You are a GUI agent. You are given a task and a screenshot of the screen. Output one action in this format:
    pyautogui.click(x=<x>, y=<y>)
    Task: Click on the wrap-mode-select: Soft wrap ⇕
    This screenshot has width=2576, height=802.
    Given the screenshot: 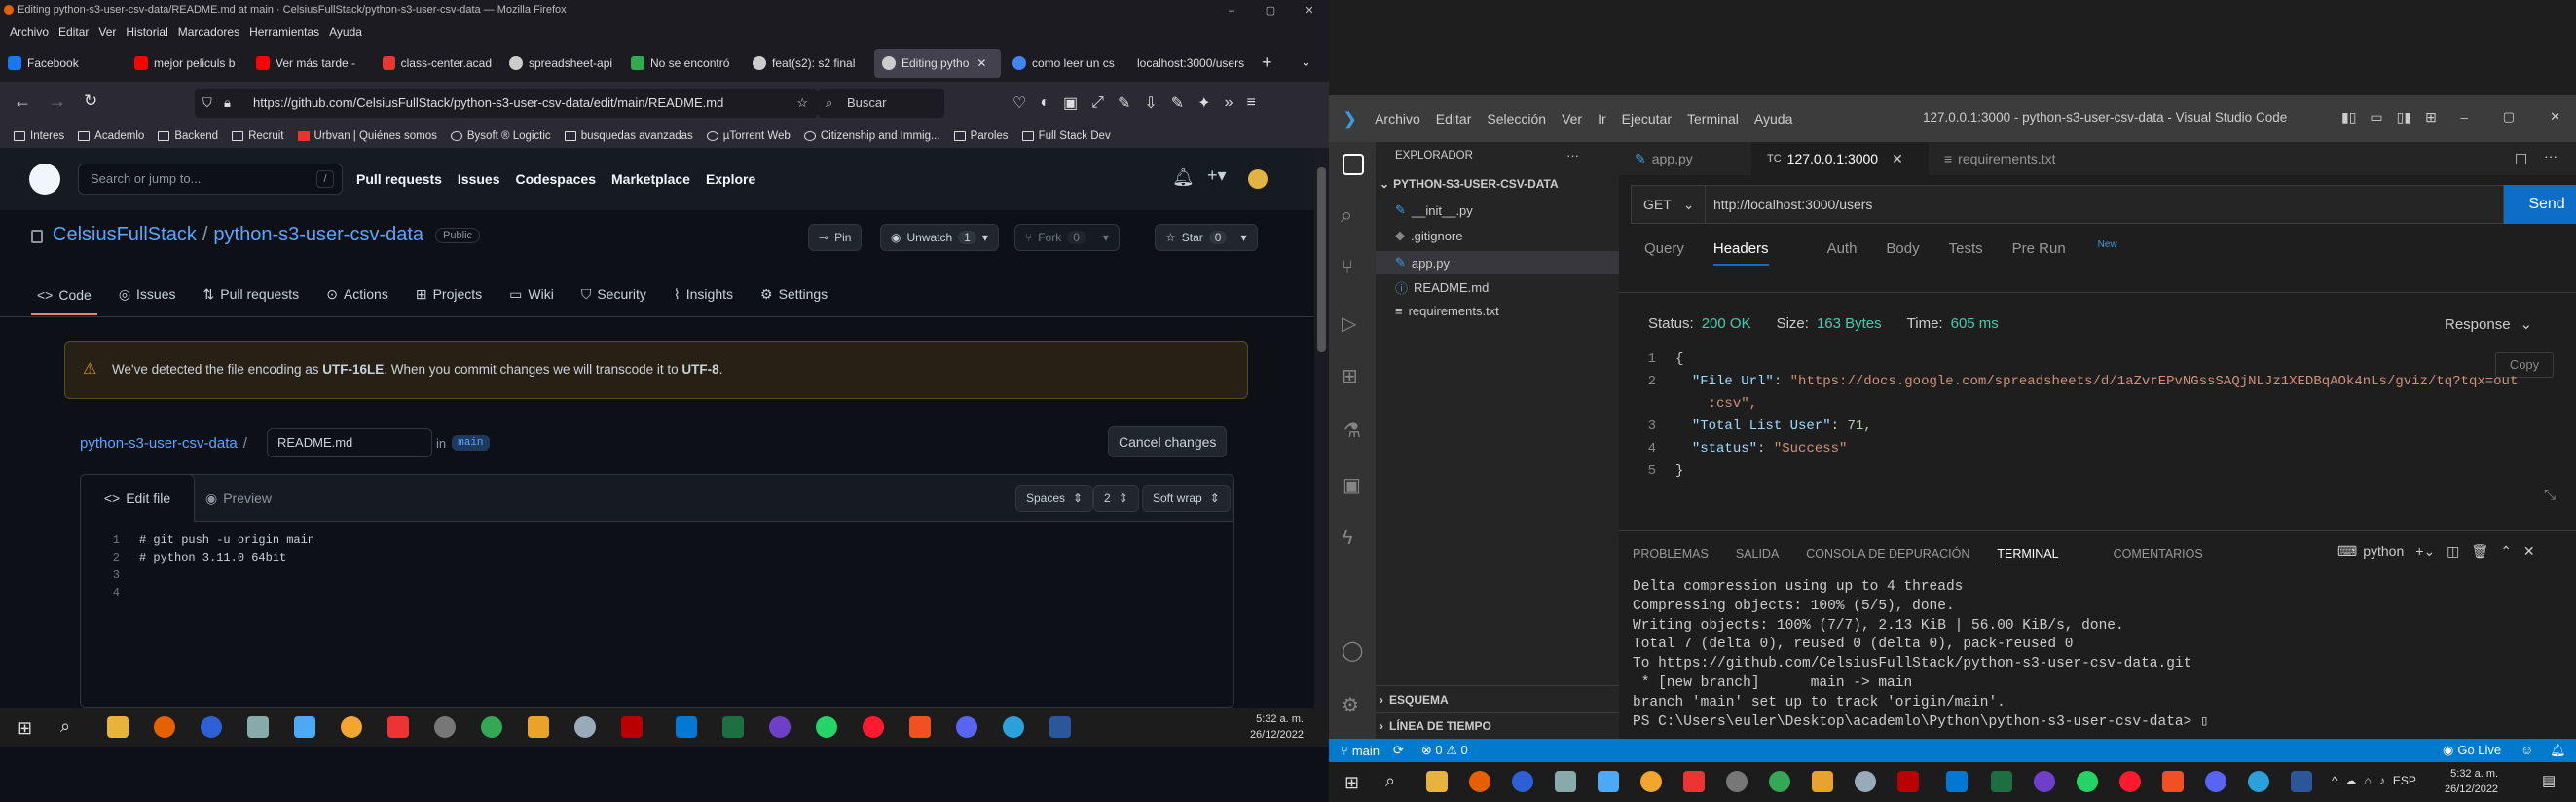 What is the action you would take?
    pyautogui.click(x=1186, y=498)
    